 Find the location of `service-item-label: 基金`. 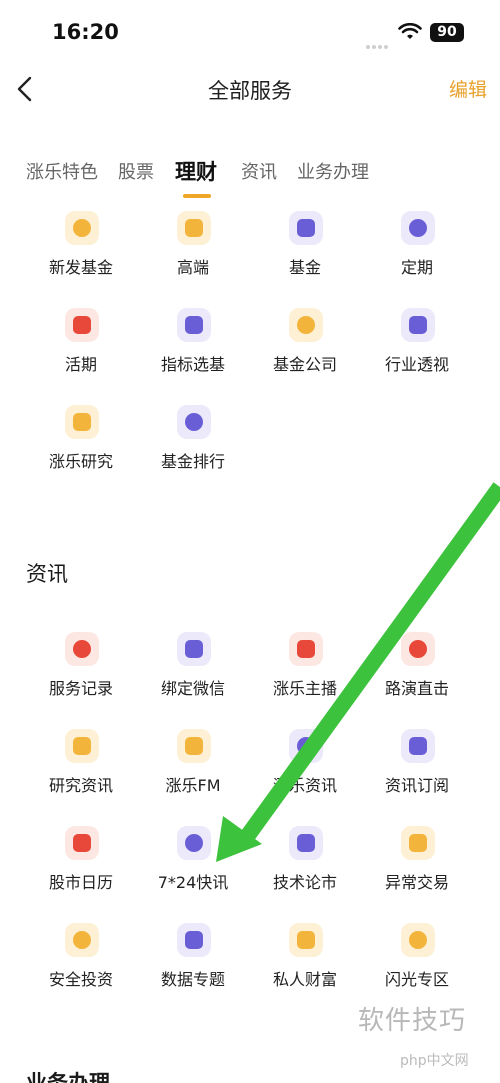

service-item-label: 基金 is located at coordinates (304, 267).